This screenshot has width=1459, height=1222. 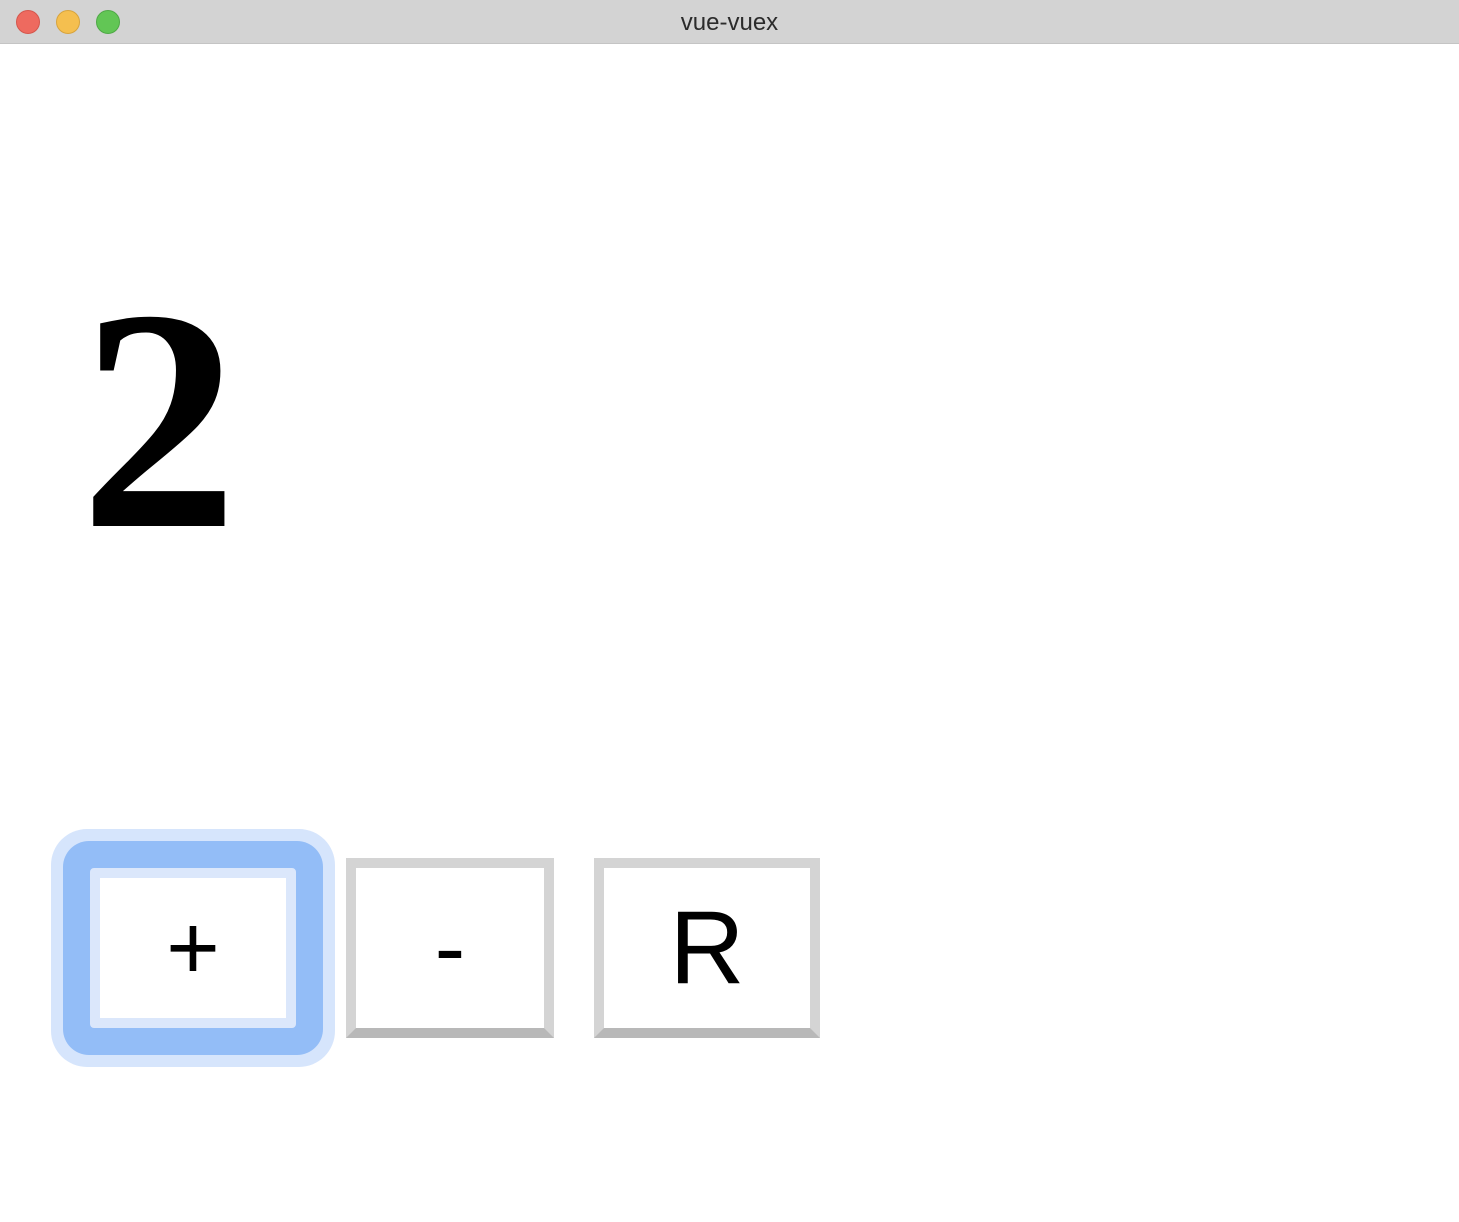 I want to click on reset-button: R, so click(x=707, y=948).